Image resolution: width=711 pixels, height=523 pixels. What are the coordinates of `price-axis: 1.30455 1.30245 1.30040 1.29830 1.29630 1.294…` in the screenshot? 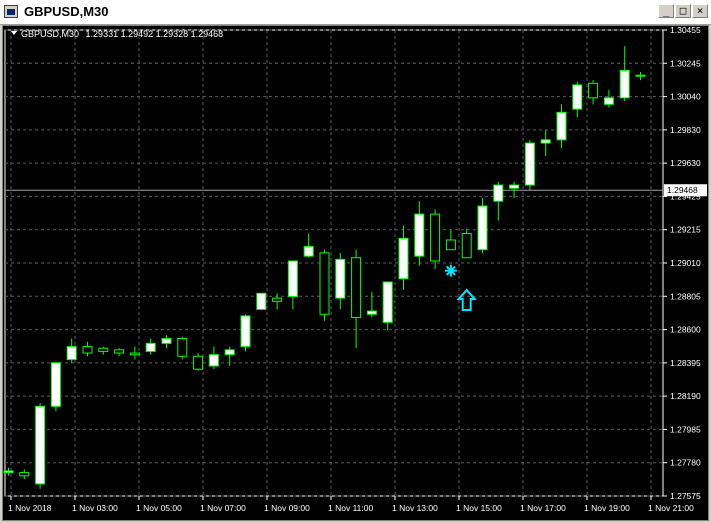 It's located at (685, 263).